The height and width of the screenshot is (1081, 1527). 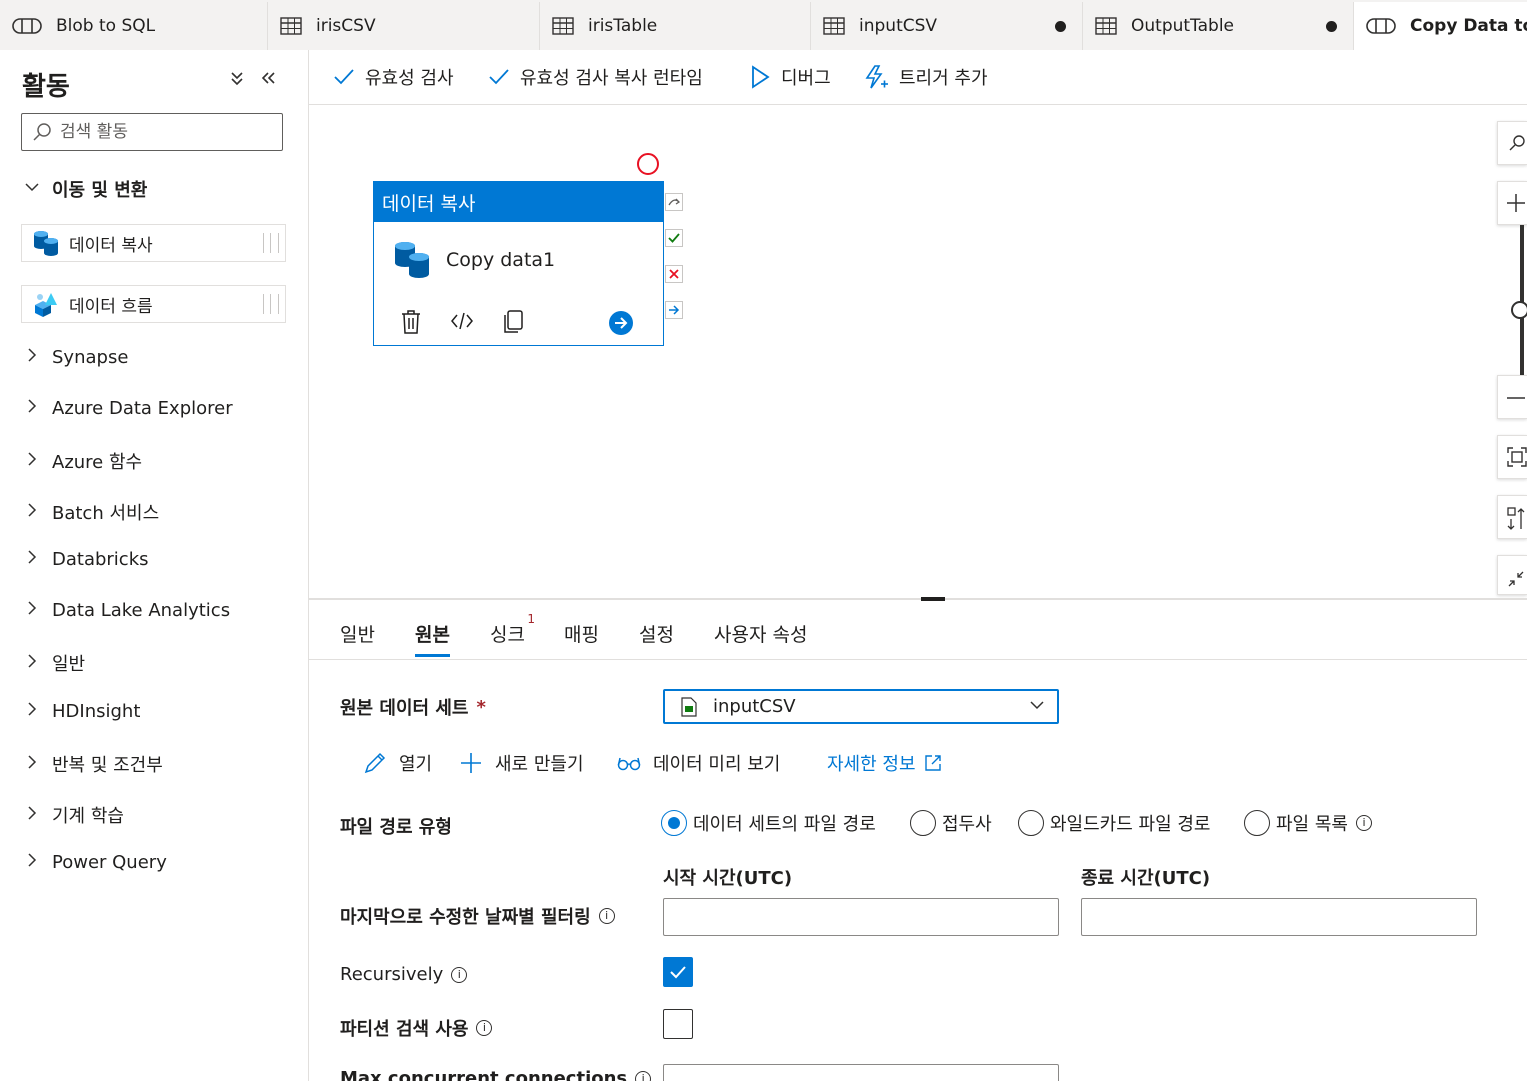 I want to click on tab-source: 원본, so click(x=432, y=638).